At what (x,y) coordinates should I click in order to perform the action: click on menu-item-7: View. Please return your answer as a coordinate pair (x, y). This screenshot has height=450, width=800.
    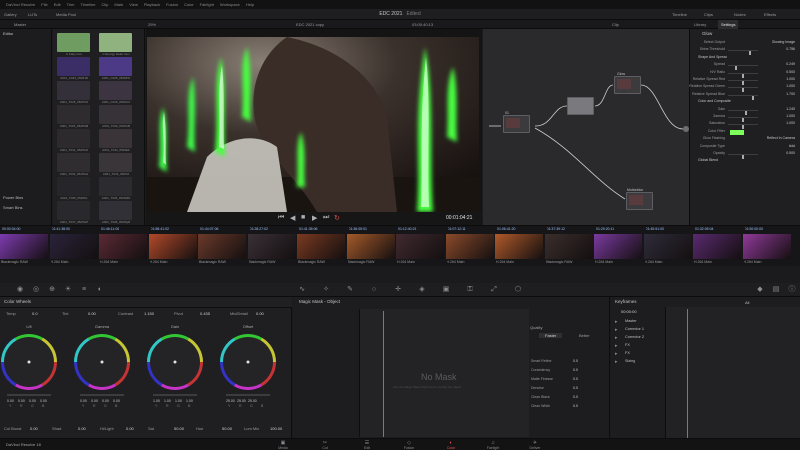
    Looking at the image, I should click on (133, 4).